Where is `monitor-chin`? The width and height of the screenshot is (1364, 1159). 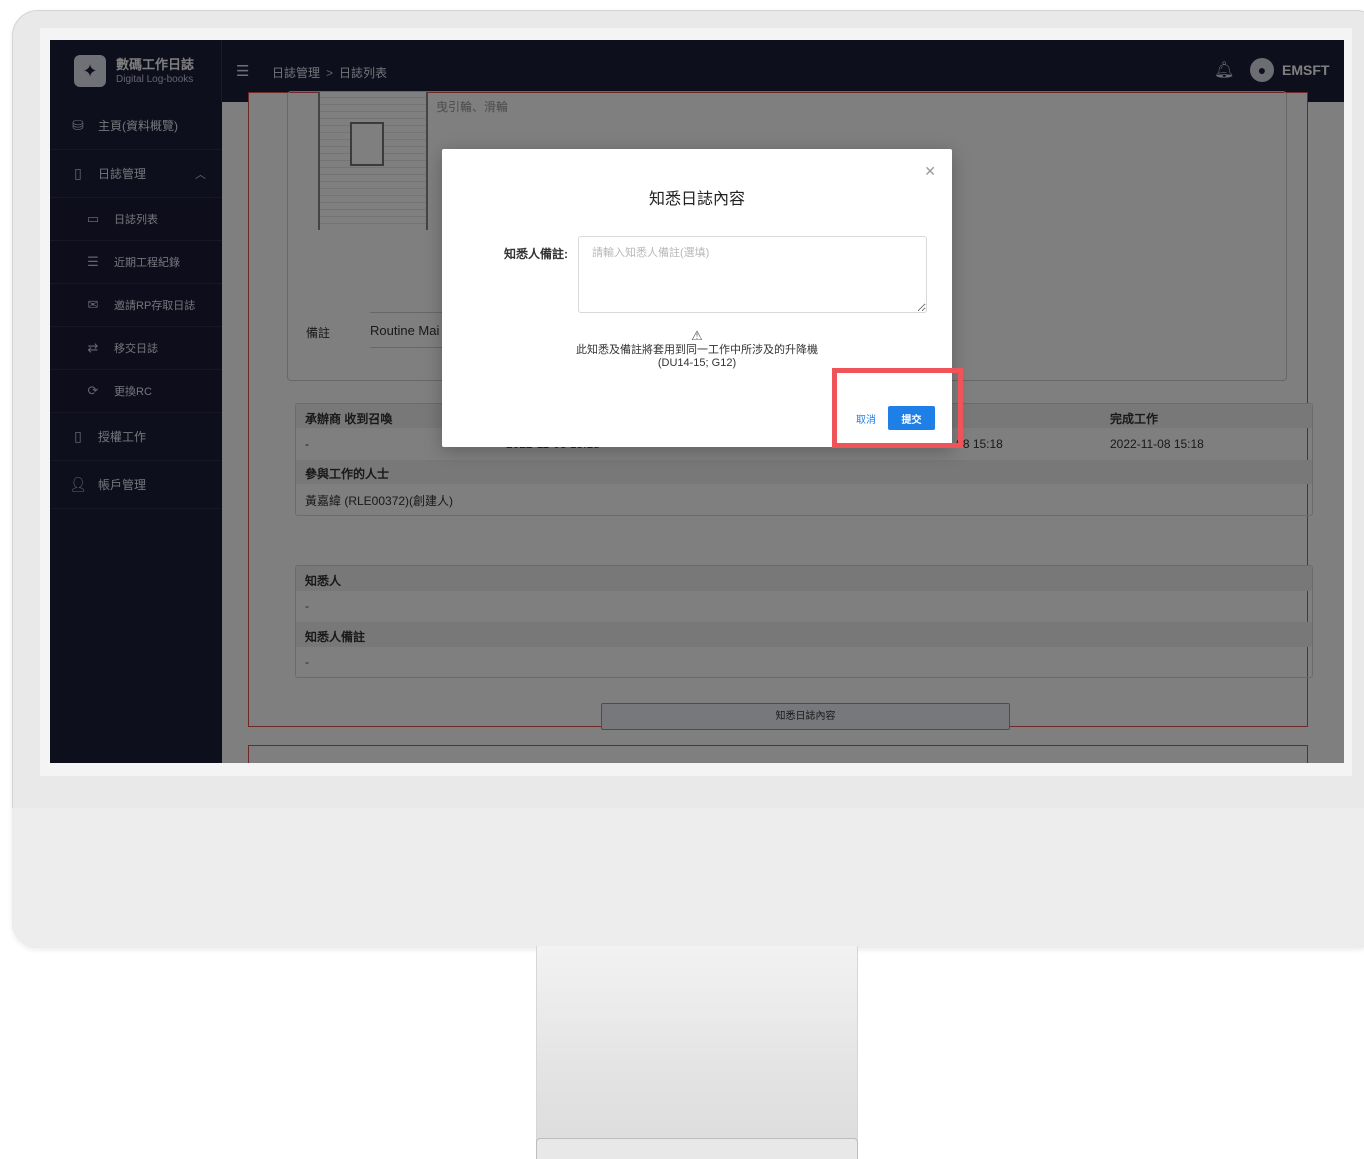
monitor-chin is located at coordinates (688, 878).